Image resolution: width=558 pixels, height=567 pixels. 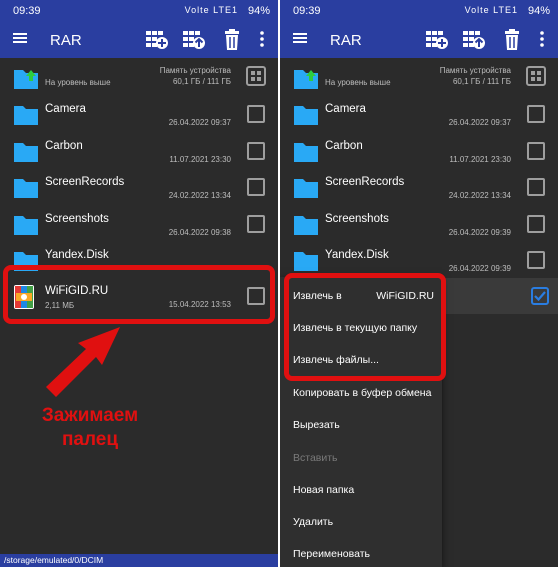 I want to click on folder-row: Screenshots 26.04.2022 09:38, so click(x=139, y=224).